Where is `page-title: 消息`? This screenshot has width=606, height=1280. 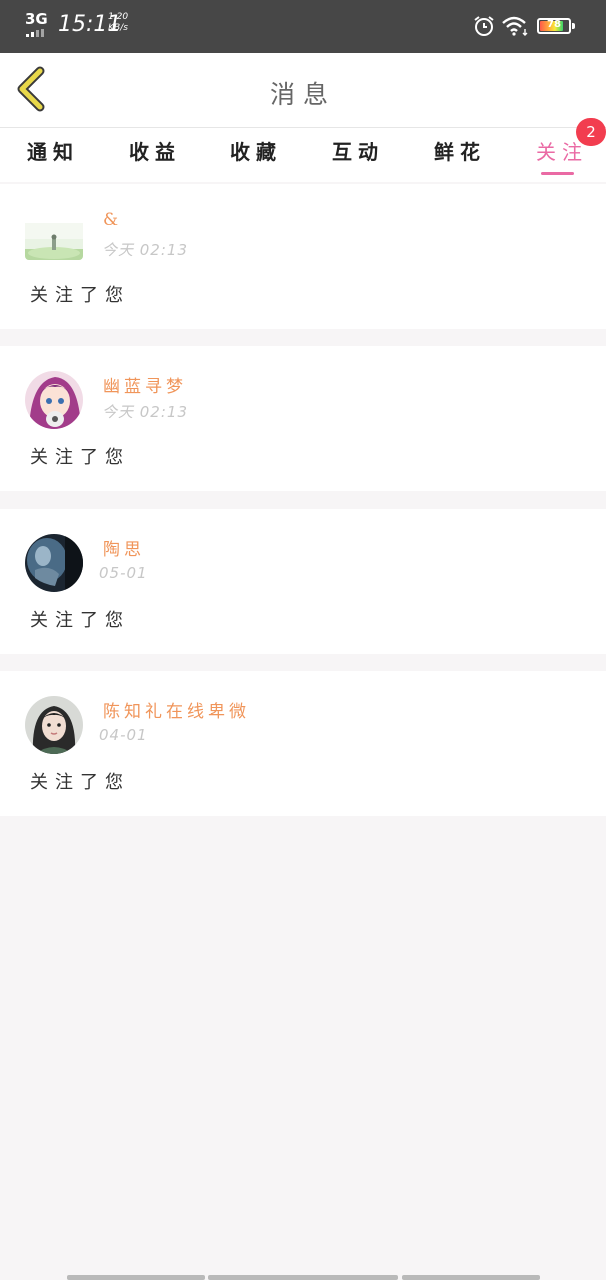 page-title: 消息 is located at coordinates (302, 94).